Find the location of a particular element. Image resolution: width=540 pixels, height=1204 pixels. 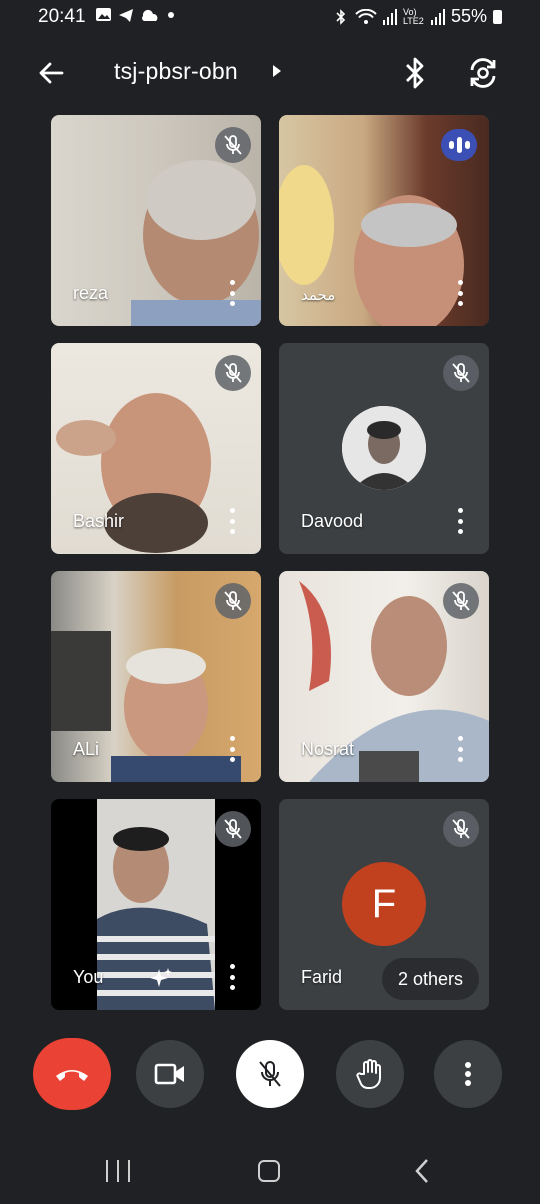

video-camera-icon is located at coordinates (169, 1074).